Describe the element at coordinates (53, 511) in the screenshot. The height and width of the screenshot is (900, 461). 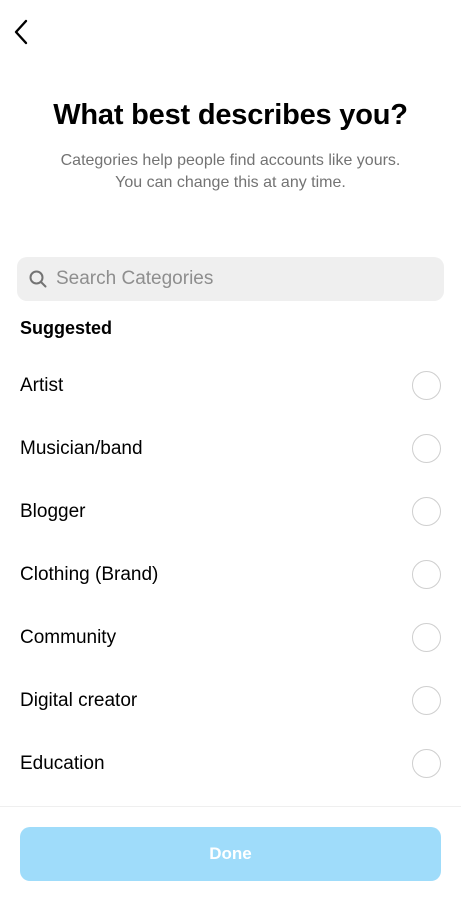
I see `category-label: Blogger` at that location.